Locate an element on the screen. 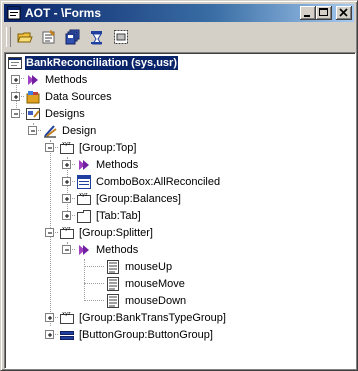  tree-label-group-balances: [Group:Balances] is located at coordinates (138, 199).